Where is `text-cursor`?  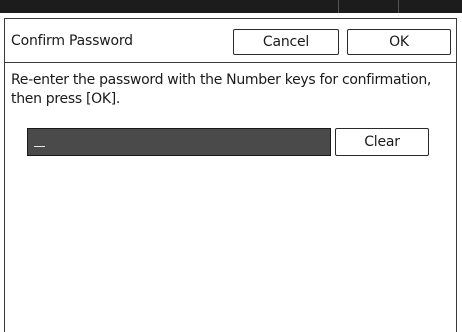
text-cursor is located at coordinates (39, 146).